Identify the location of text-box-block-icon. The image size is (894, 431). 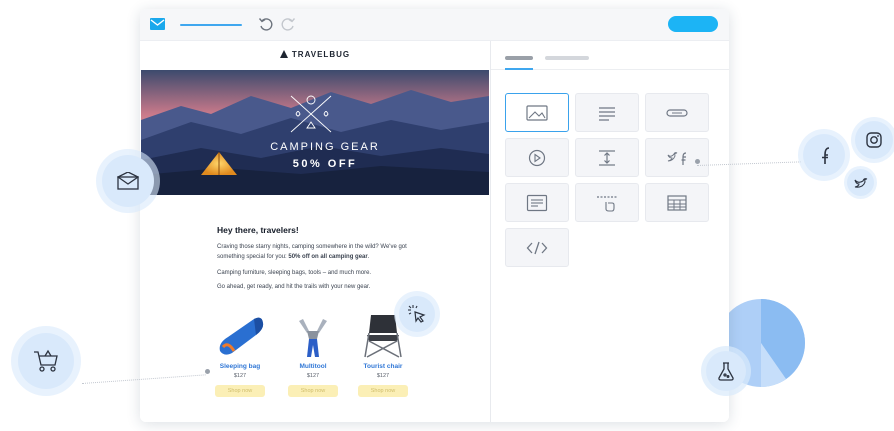
(537, 202).